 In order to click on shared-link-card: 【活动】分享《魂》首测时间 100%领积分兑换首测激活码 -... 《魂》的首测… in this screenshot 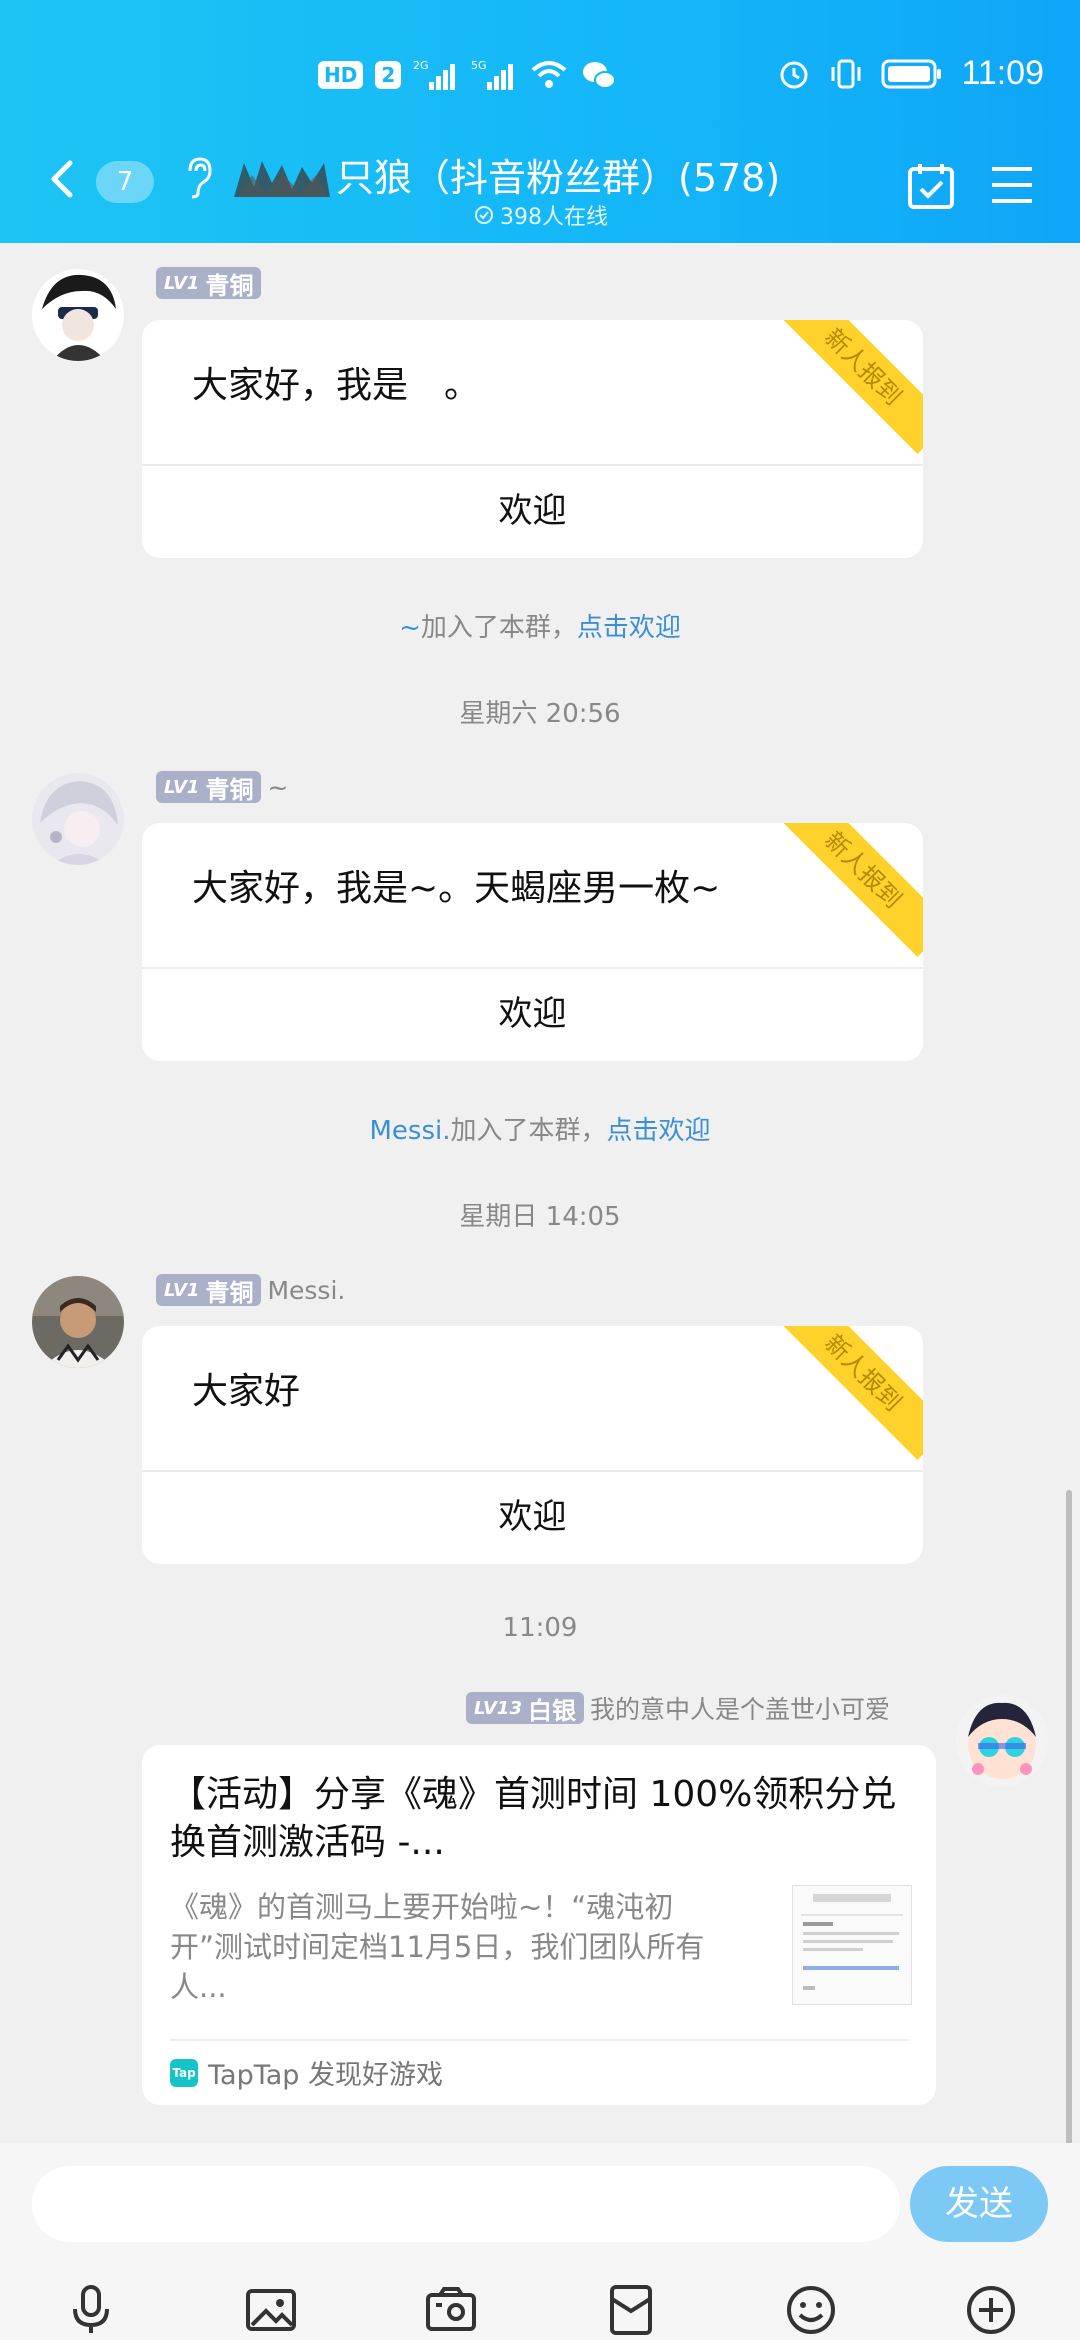, I will do `click(539, 1925)`.